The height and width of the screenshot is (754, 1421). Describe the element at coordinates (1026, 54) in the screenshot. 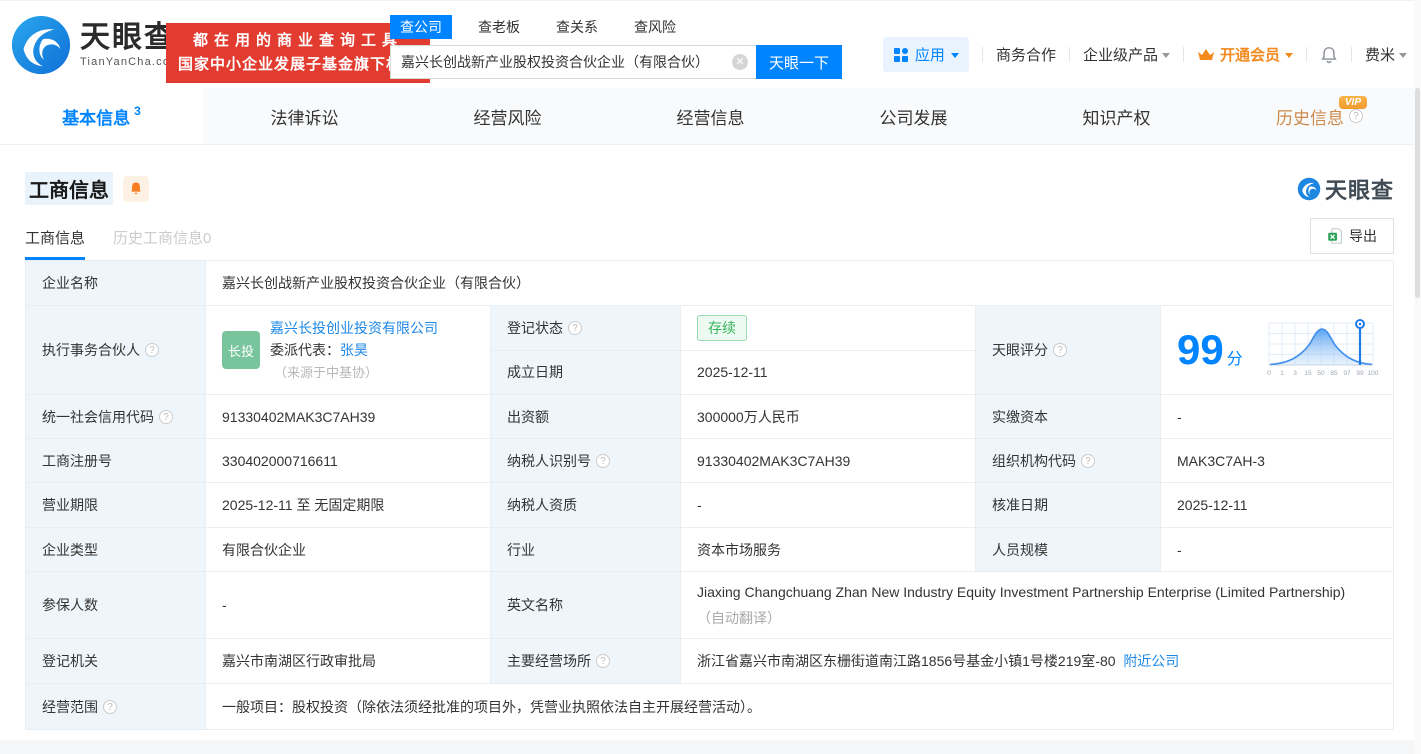

I see `nav-business-cooperation: 商务合作` at that location.